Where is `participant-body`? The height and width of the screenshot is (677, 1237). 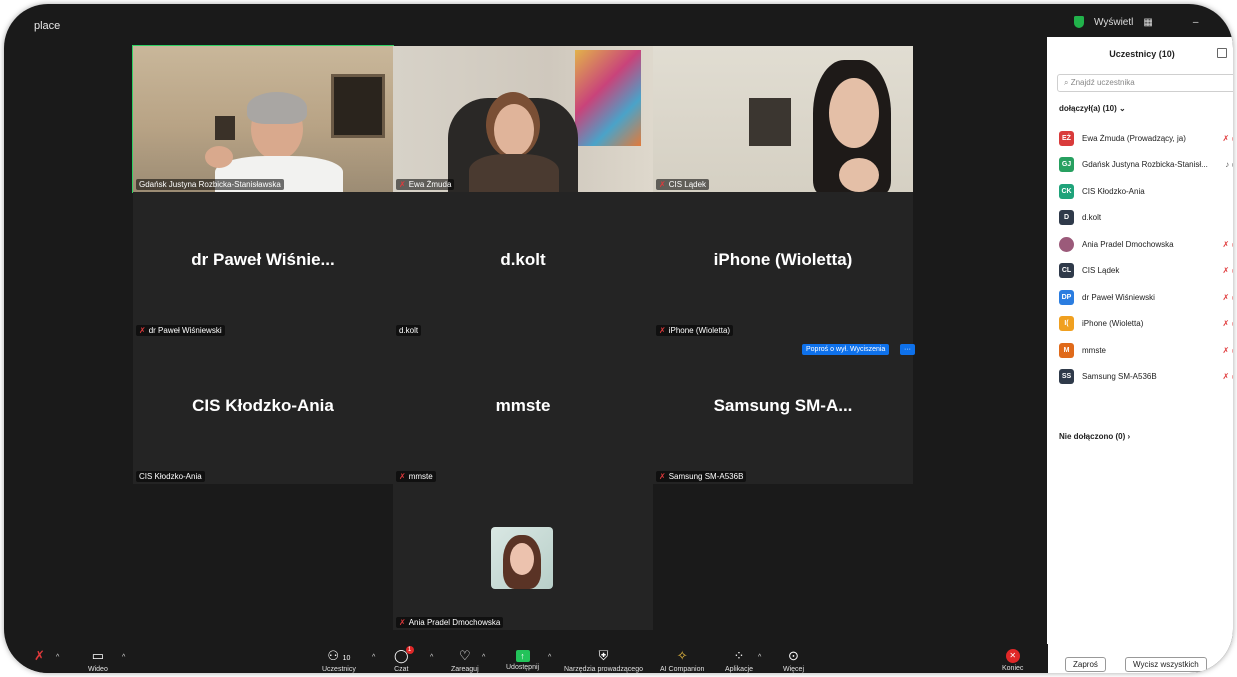 participant-body is located at coordinates (514, 173).